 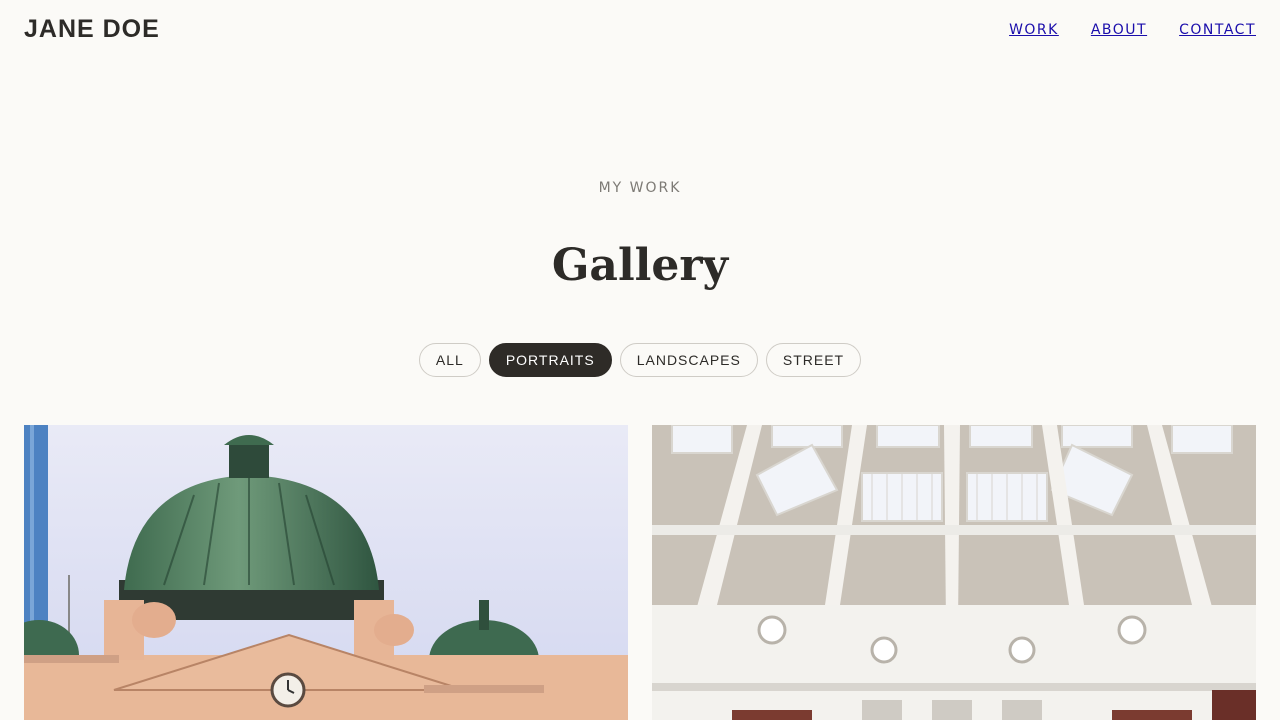 I want to click on category-filters: ALL PORTRAITS LANDSCAPES STREET, so click(x=640, y=360).